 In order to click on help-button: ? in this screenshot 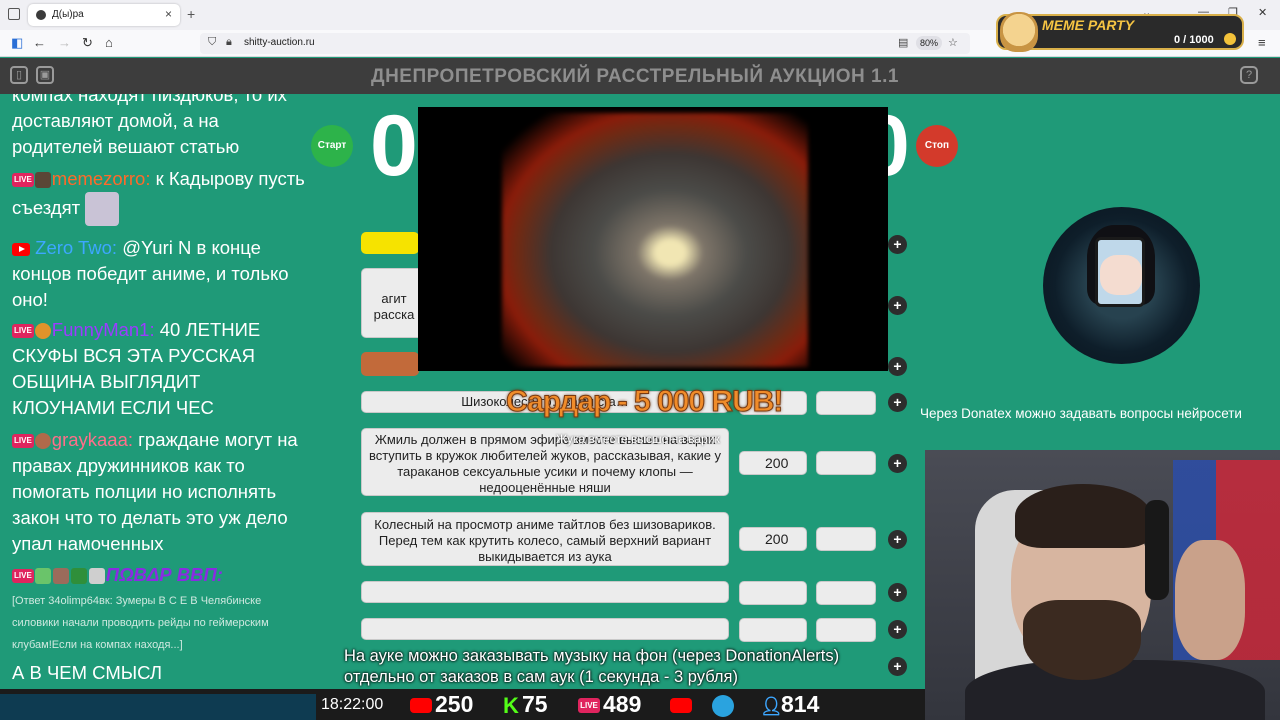, I will do `click(1249, 75)`.